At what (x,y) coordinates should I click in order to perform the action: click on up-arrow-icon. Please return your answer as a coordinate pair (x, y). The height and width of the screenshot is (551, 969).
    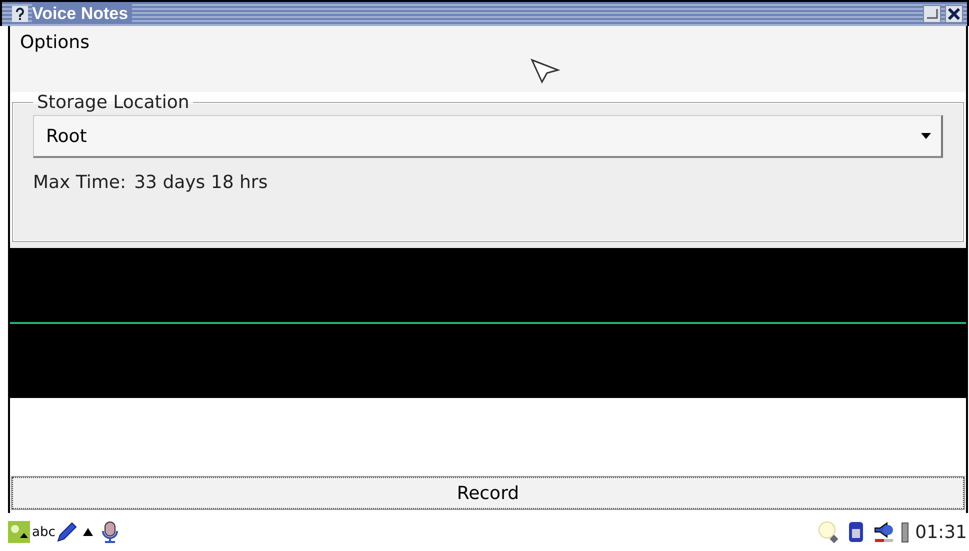
    Looking at the image, I should click on (88, 532).